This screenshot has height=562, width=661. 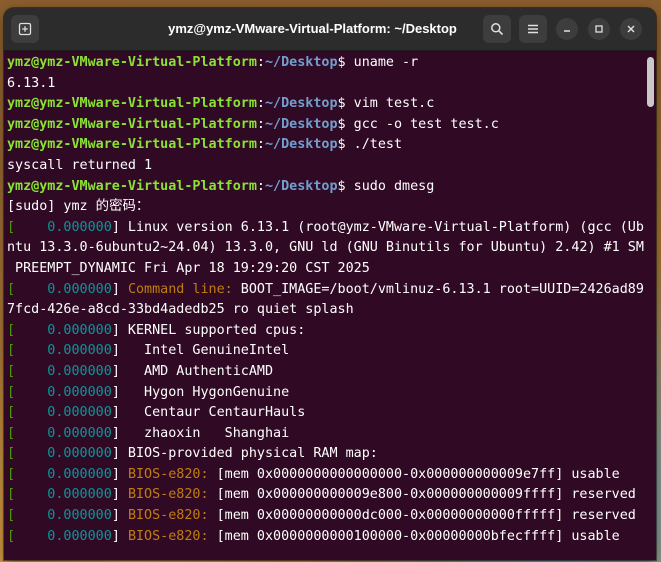 I want to click on dmesg-line: [ 0.000000] AMD AuthenticAMD, so click(x=140, y=371).